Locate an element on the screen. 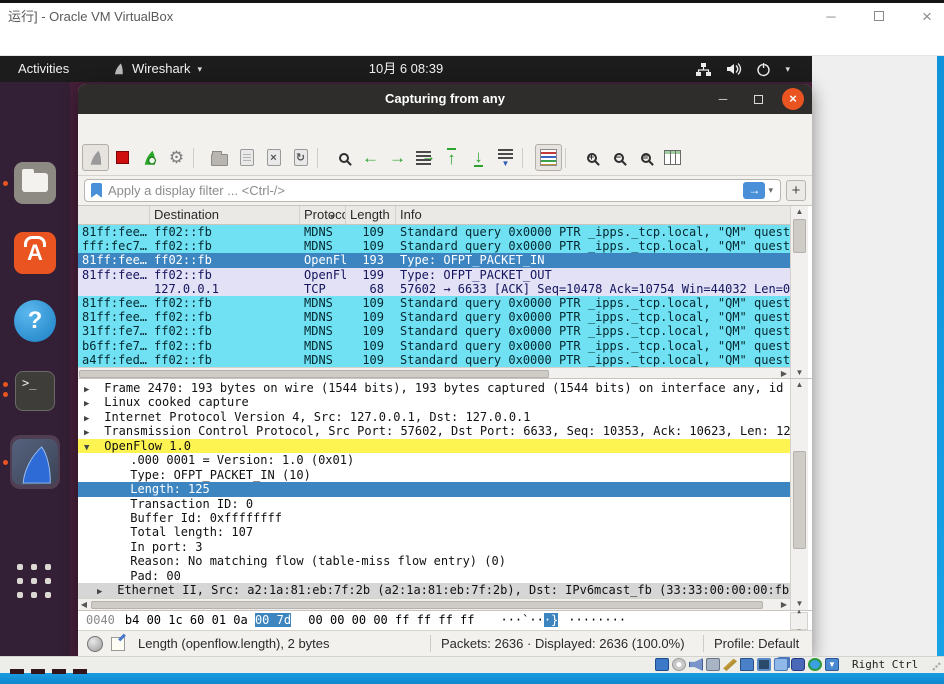 This screenshot has height=684, width=944. detail-row: In port: 3 is located at coordinates (434, 547).